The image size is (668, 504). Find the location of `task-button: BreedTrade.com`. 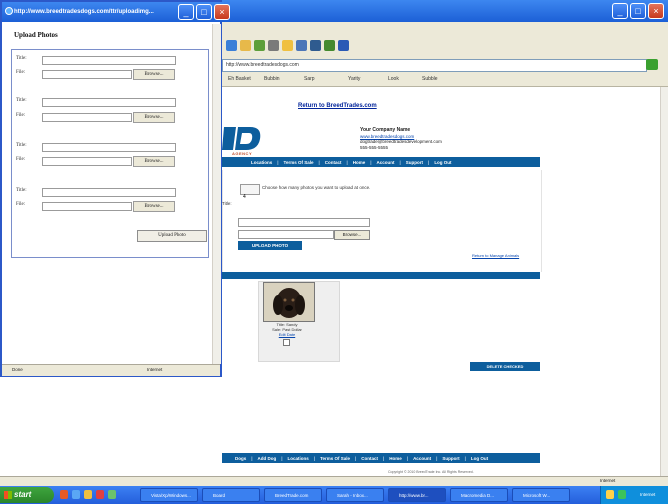

task-button: BreedTrade.com is located at coordinates (293, 495).